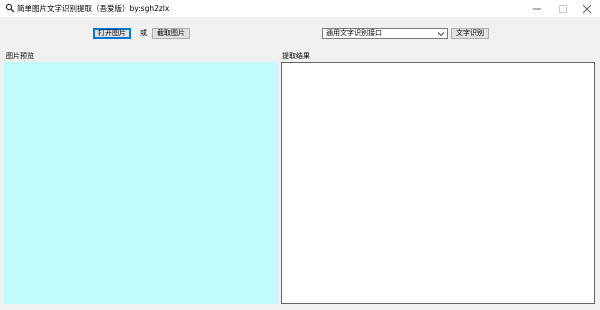  I want to click on maximize-icon, so click(563, 8).